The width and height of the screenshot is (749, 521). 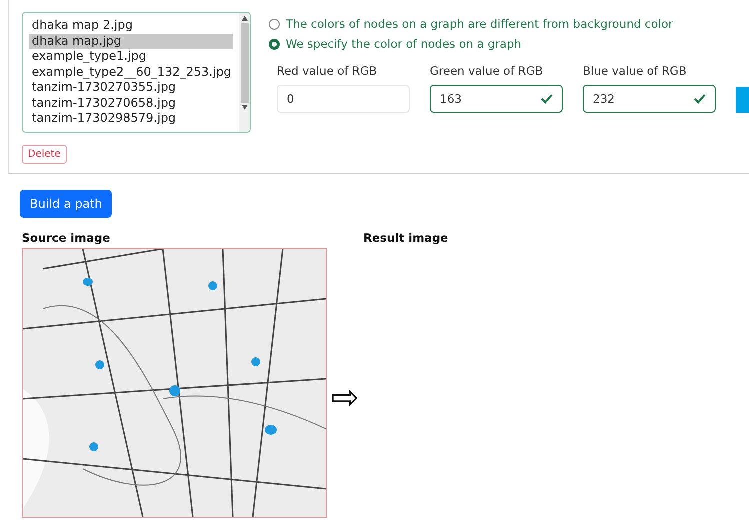 I want to click on file-list: dhaka map 2.jpg dhaka map.jpg example_type1.jpg example_type2__60_132_253.jpg tanzim-1730270355.jpg tanzim-1730270658.jpg tanzim-1730298579.jpg, so click(x=136, y=72).